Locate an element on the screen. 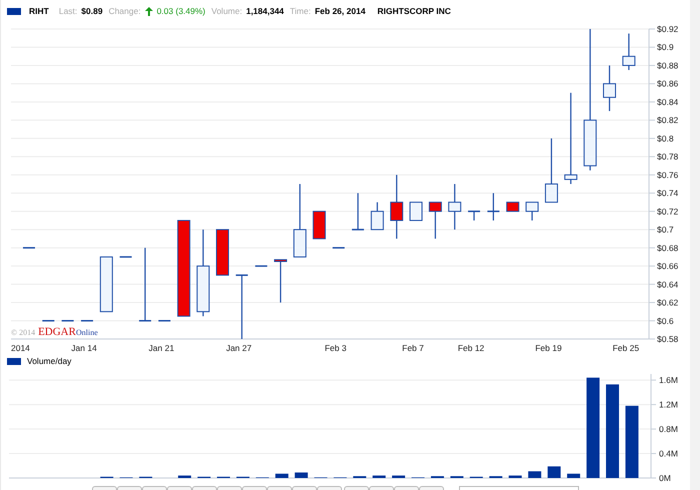  y-axis-tick-label: $0.72 is located at coordinates (667, 211).